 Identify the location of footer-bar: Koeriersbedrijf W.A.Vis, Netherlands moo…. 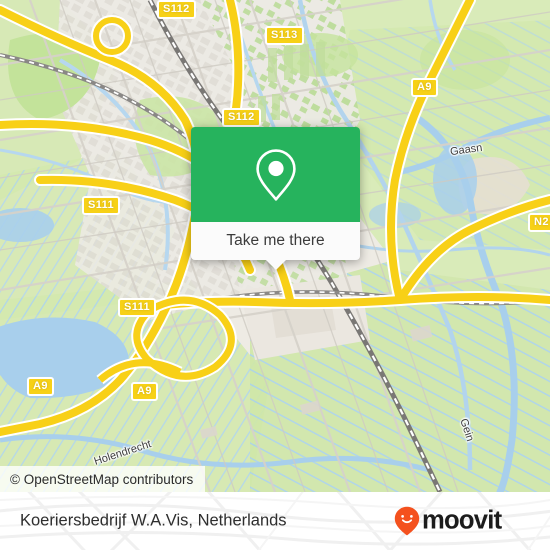
(275, 521).